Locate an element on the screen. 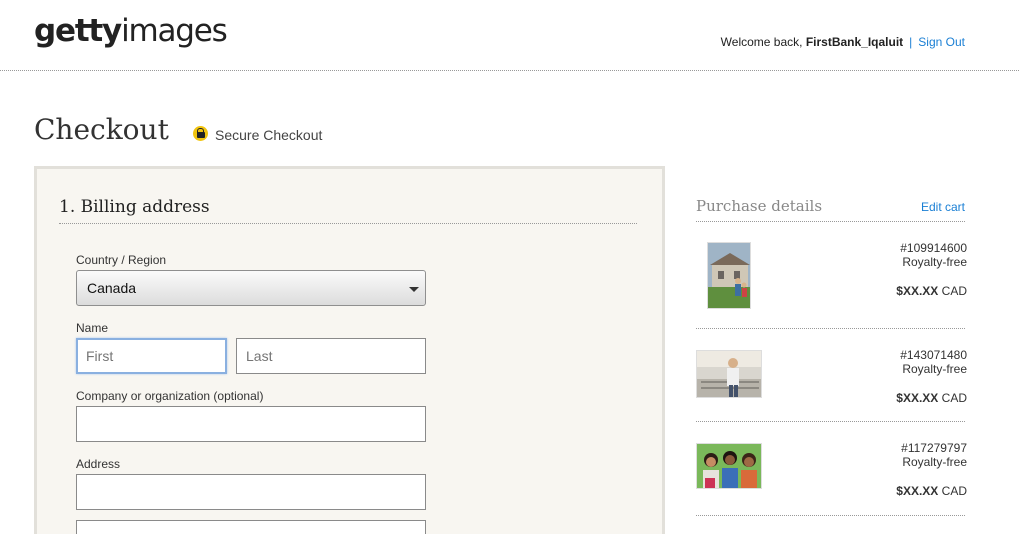  country-value: Canada is located at coordinates (112, 288).